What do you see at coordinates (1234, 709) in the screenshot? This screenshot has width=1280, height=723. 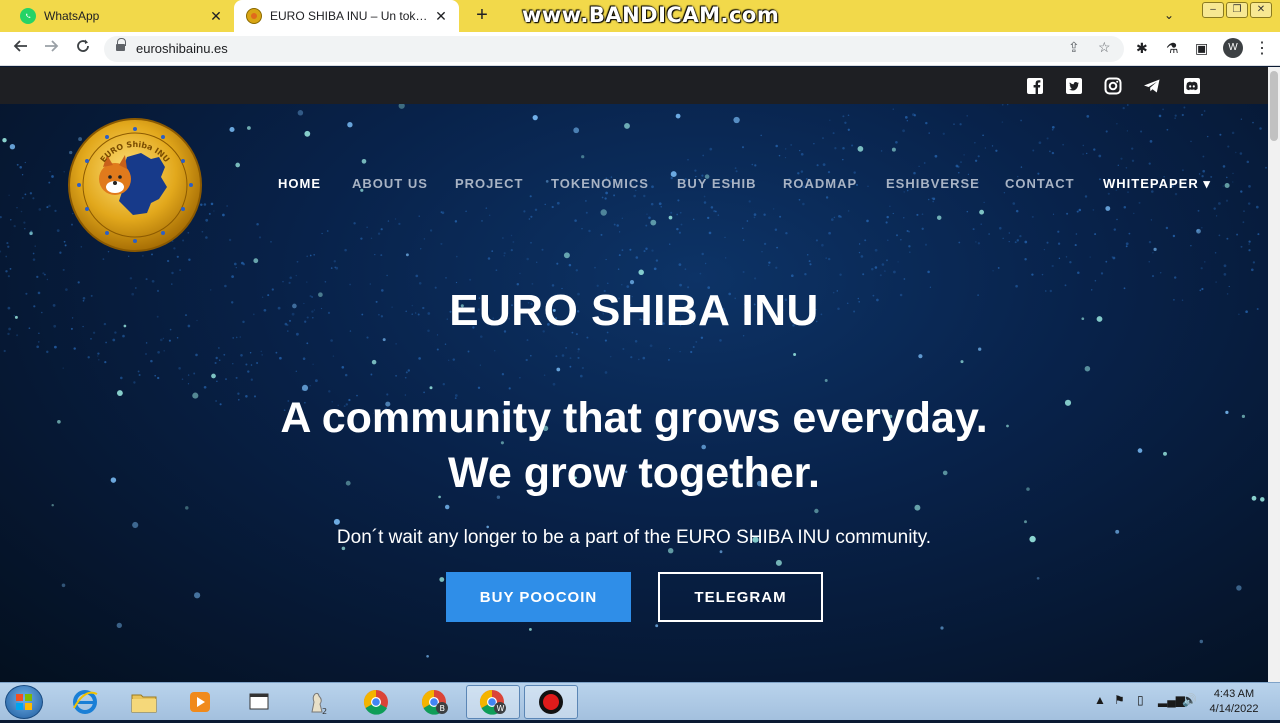 I see `clock-date: 4/14/2022` at bounding box center [1234, 709].